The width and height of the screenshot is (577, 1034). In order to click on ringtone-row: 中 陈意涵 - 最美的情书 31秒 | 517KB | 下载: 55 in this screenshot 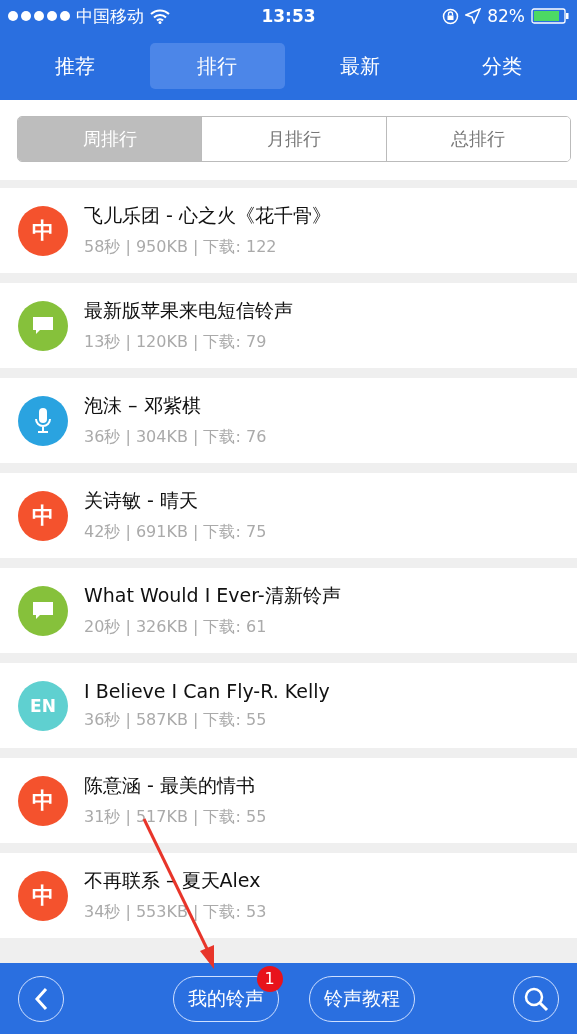, I will do `click(288, 800)`.